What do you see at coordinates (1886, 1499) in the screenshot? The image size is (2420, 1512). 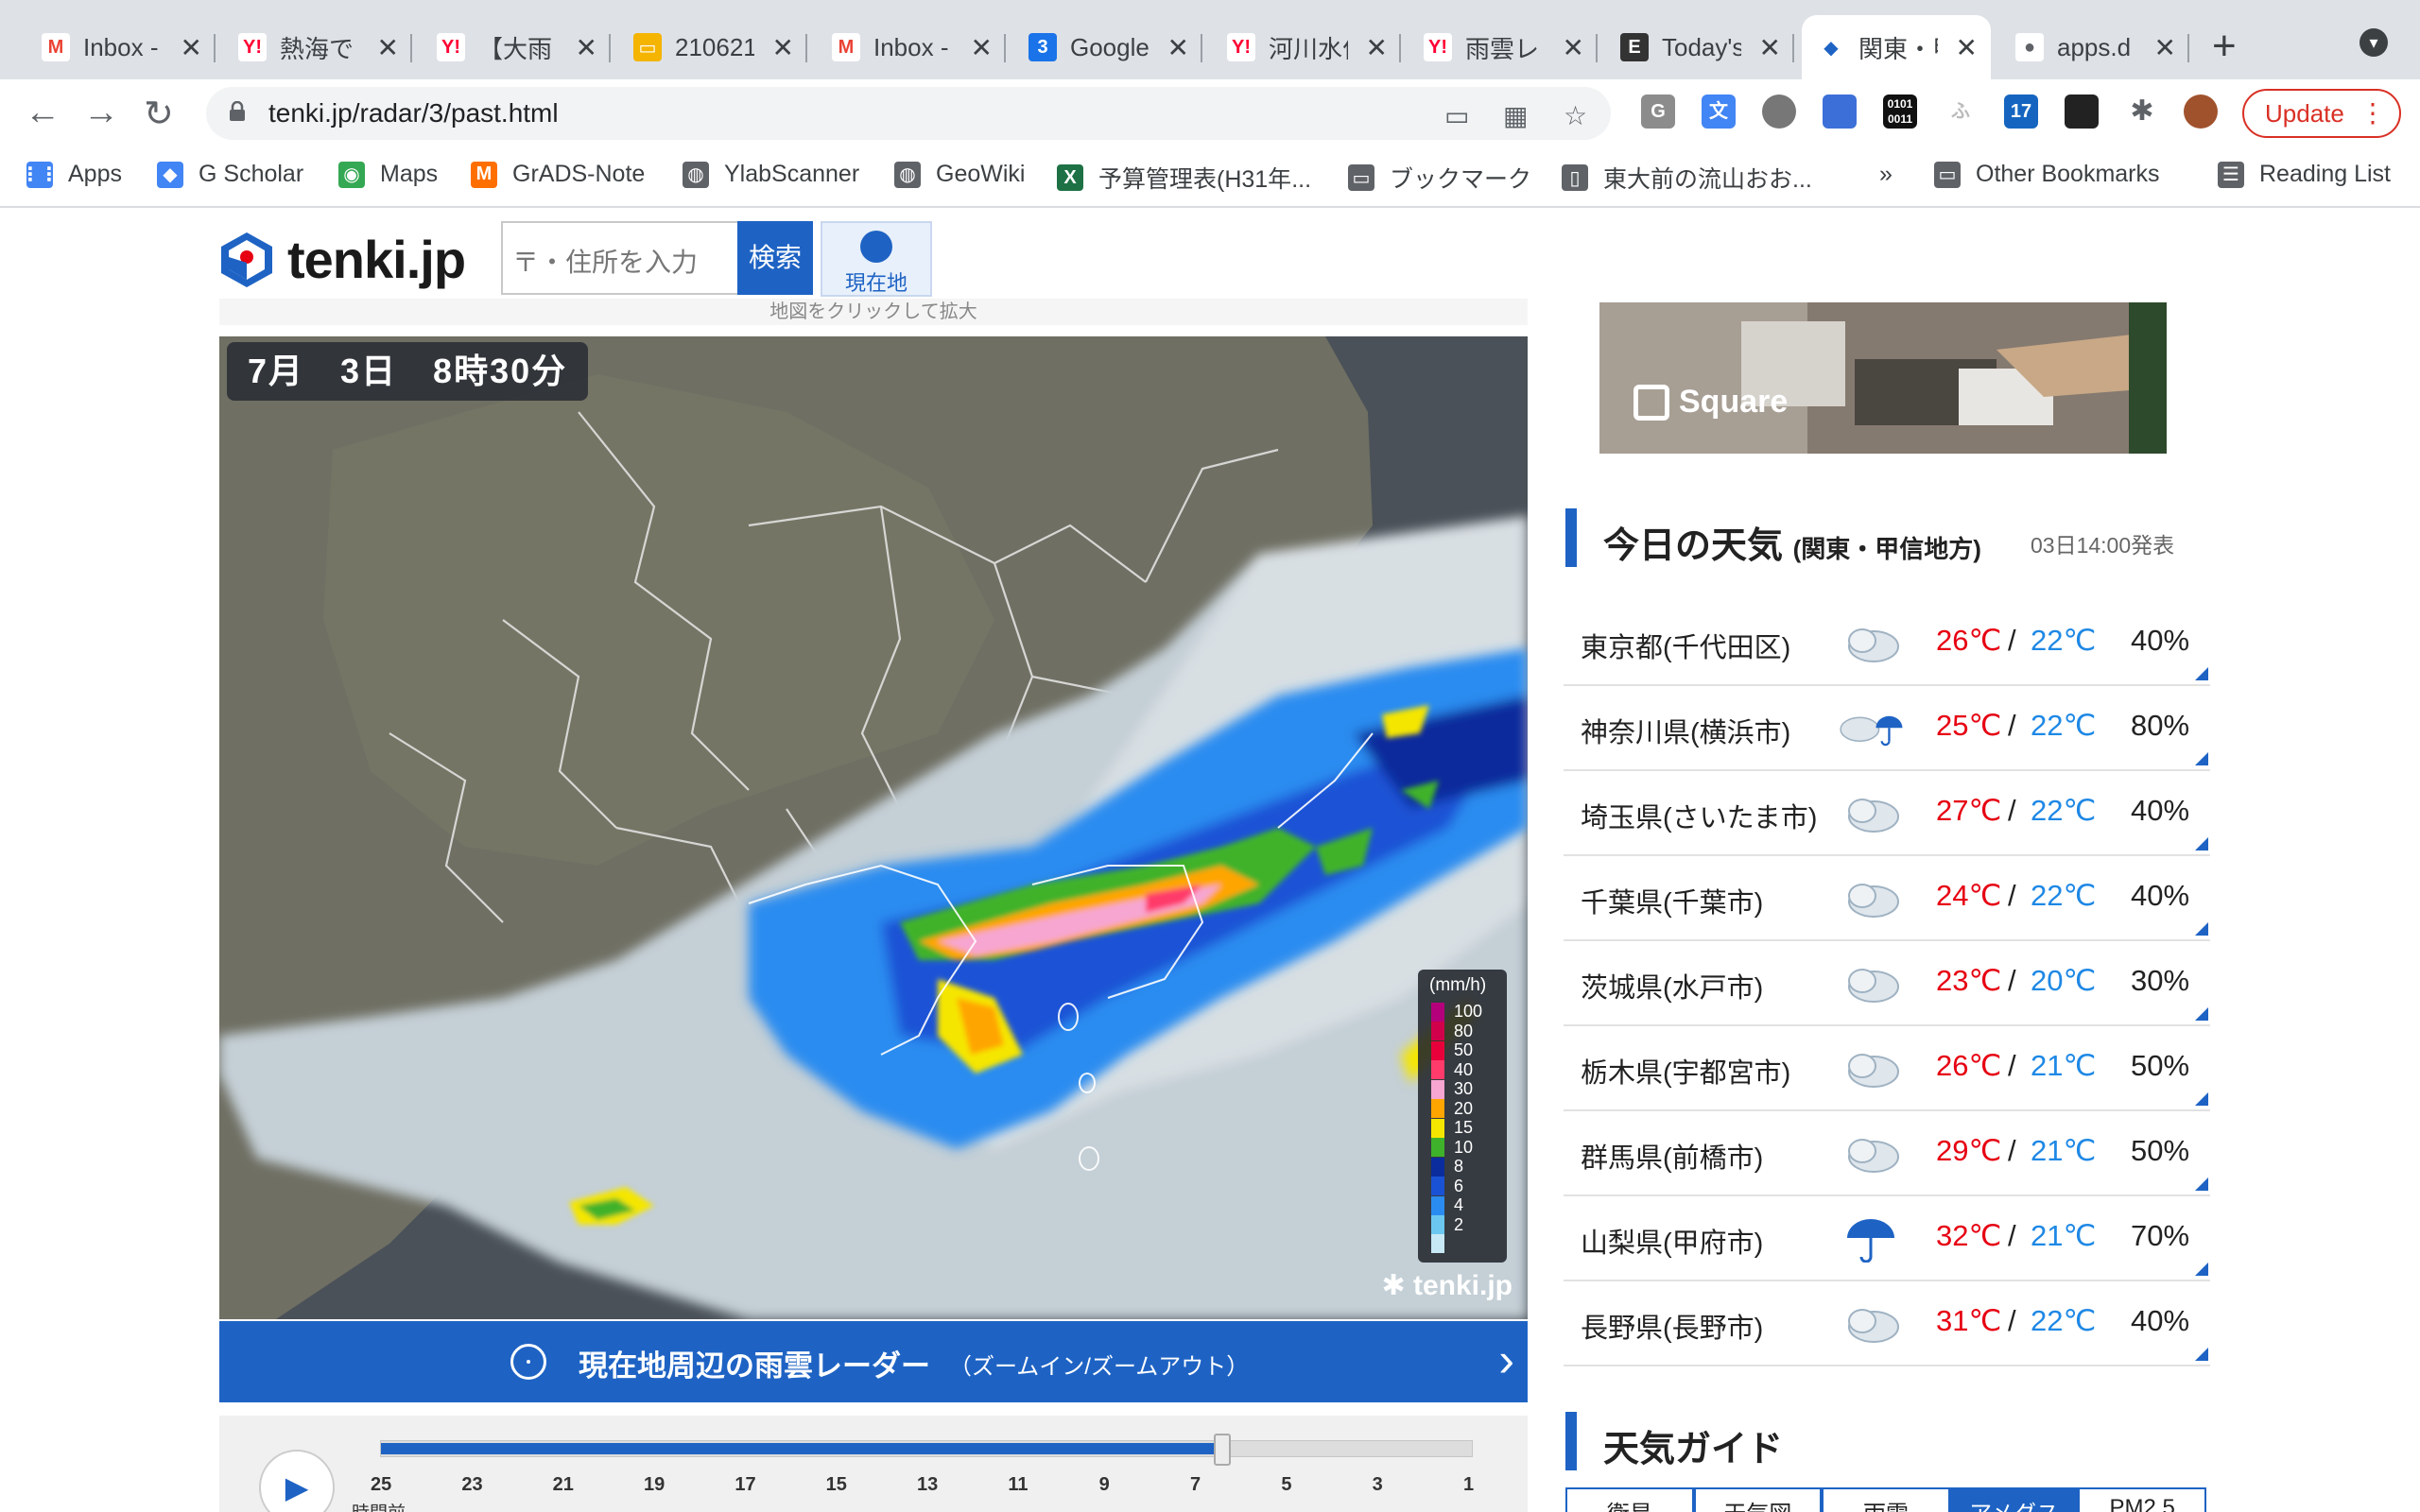 I see `guide-tab: 雨雲` at bounding box center [1886, 1499].